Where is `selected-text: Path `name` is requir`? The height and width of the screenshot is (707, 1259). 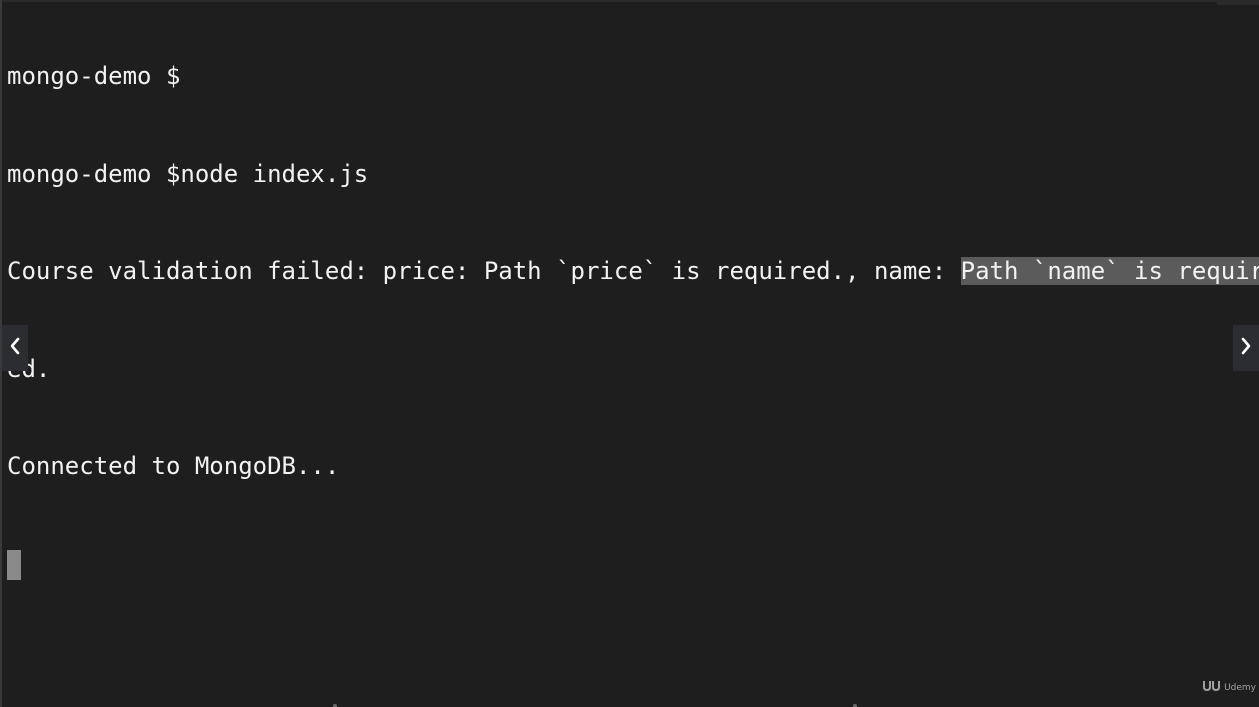 selected-text: Path `name` is requir is located at coordinates (1109, 271).